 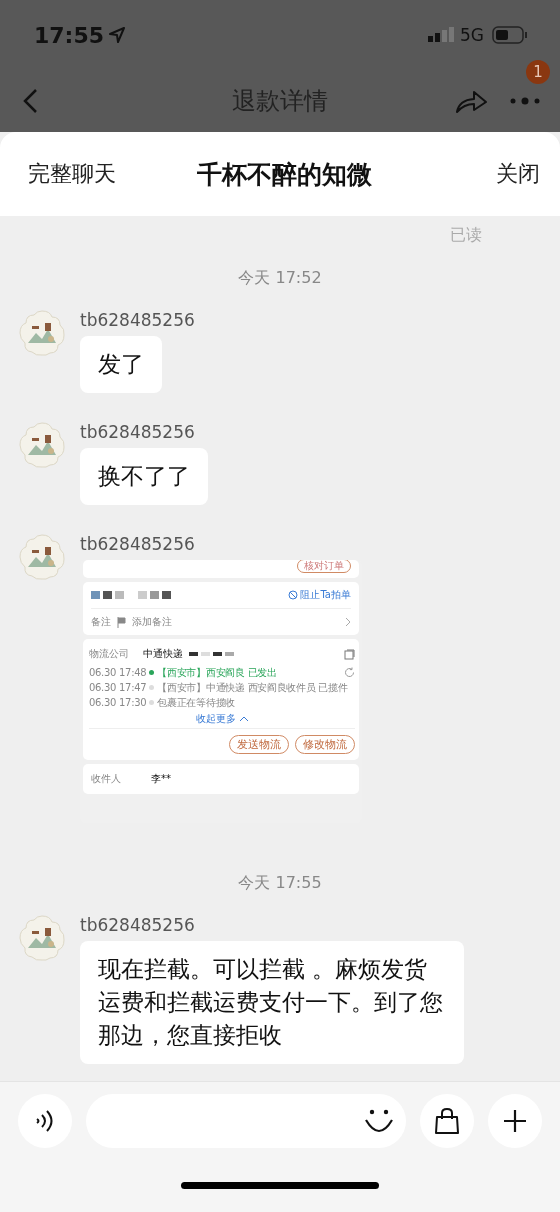 I want to click on flag-icon, so click(x=121, y=622).